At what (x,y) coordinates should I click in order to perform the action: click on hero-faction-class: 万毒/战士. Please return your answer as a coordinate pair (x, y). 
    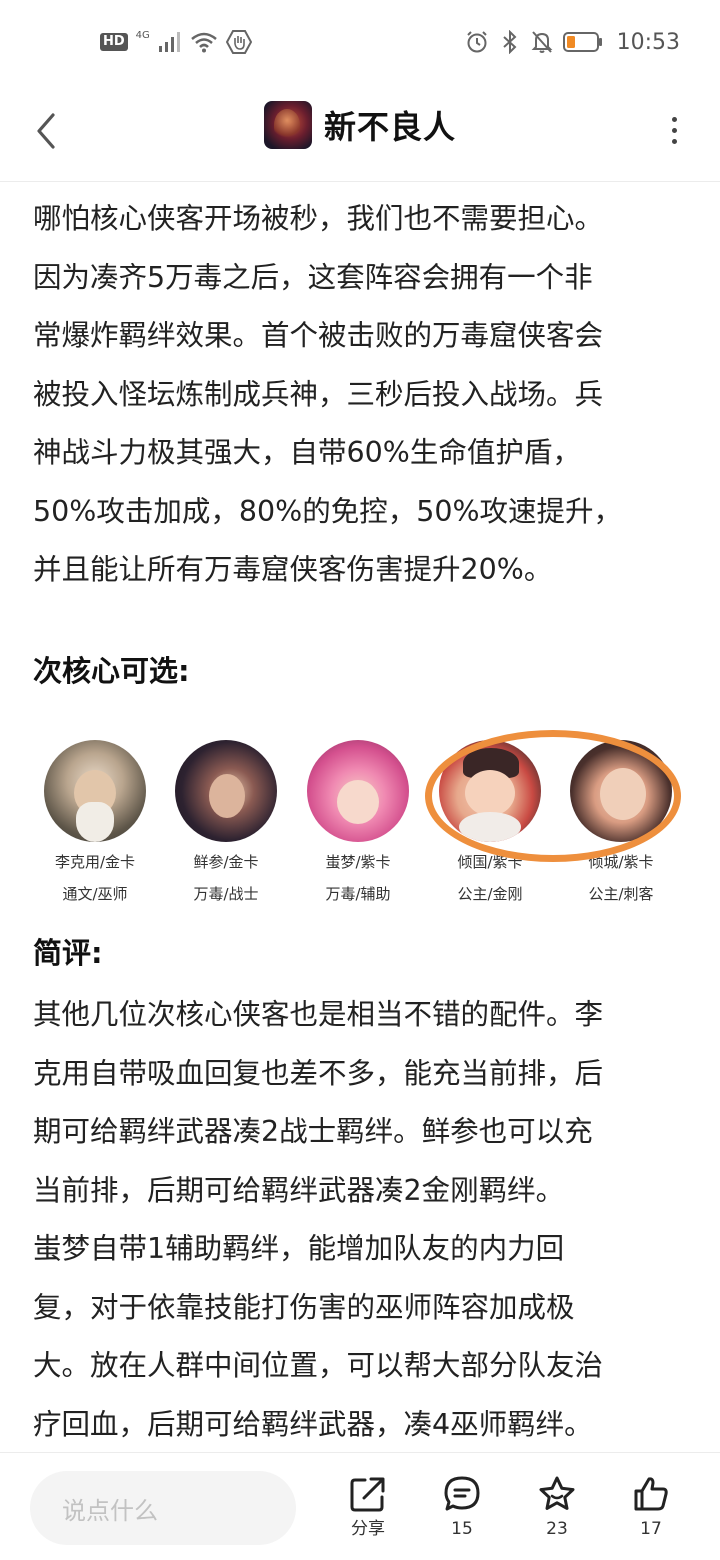
    Looking at the image, I should click on (226, 894).